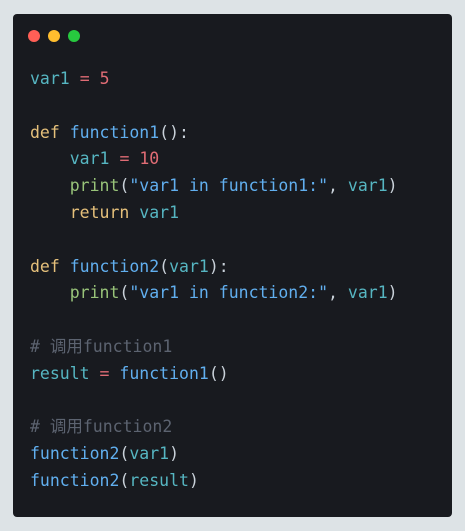 The width and height of the screenshot is (465, 531). What do you see at coordinates (232, 36) in the screenshot?
I see `window-titlebar` at bounding box center [232, 36].